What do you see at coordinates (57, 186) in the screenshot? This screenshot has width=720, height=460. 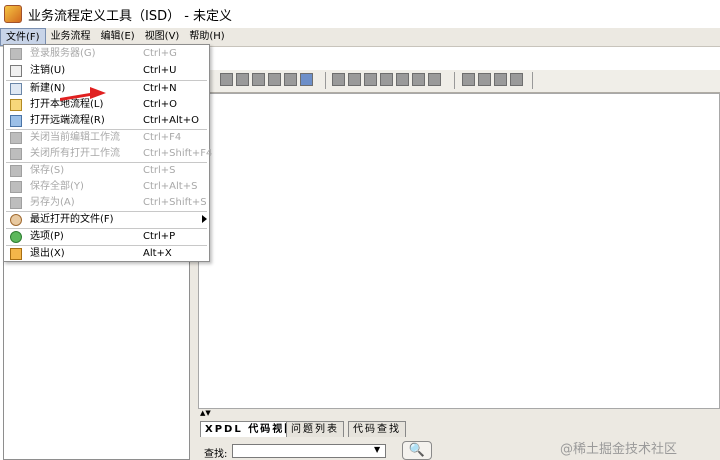 I see `menu-item-label: 保存全部(Y)` at bounding box center [57, 186].